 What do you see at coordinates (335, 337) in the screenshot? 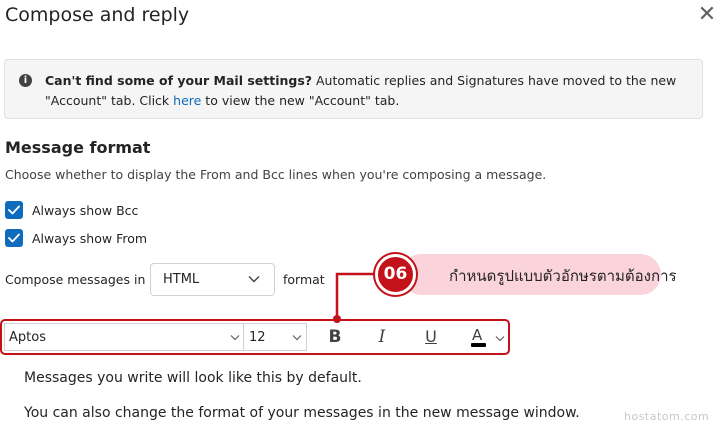
I see `bold-button: B` at bounding box center [335, 337].